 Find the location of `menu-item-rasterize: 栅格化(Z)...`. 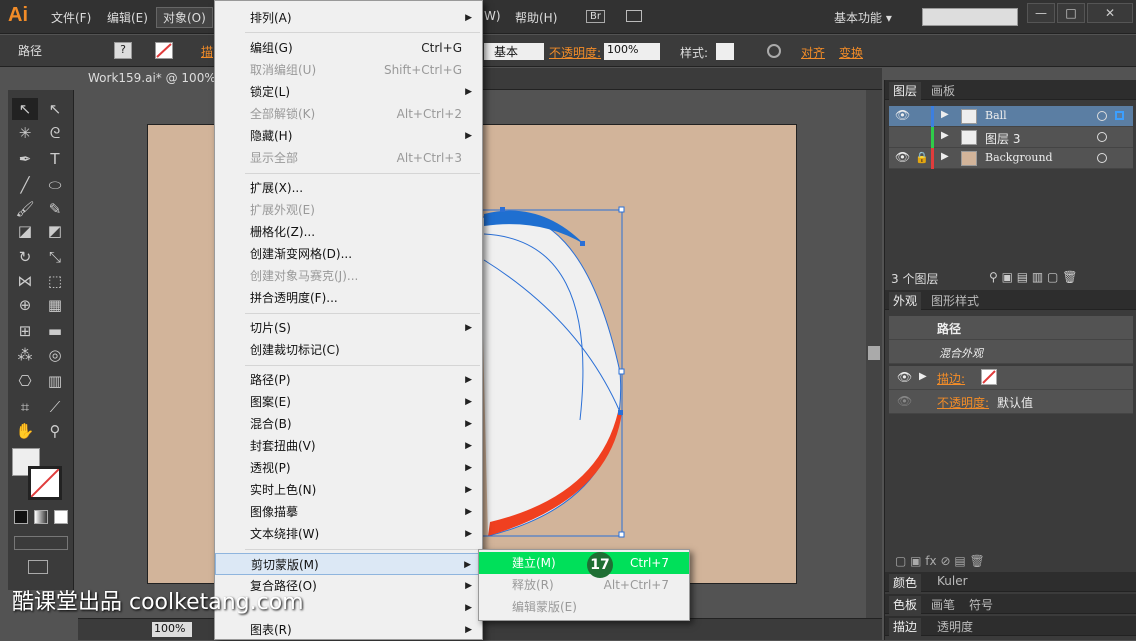

menu-item-rasterize: 栅格化(Z)... is located at coordinates (348, 232).